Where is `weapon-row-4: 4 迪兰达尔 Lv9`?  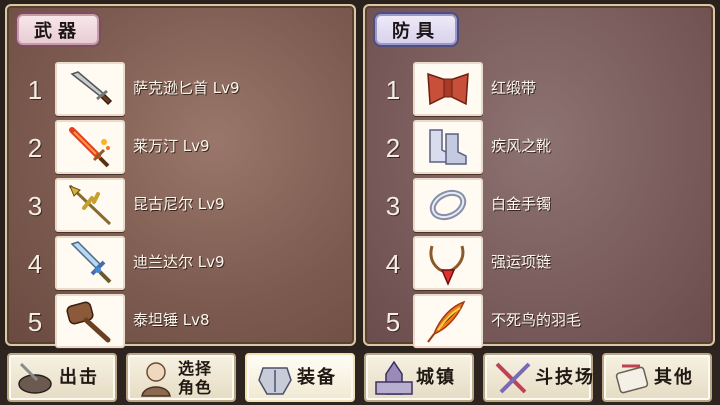 weapon-row-4: 4 迪兰达尔 Lv9 is located at coordinates (180, 263).